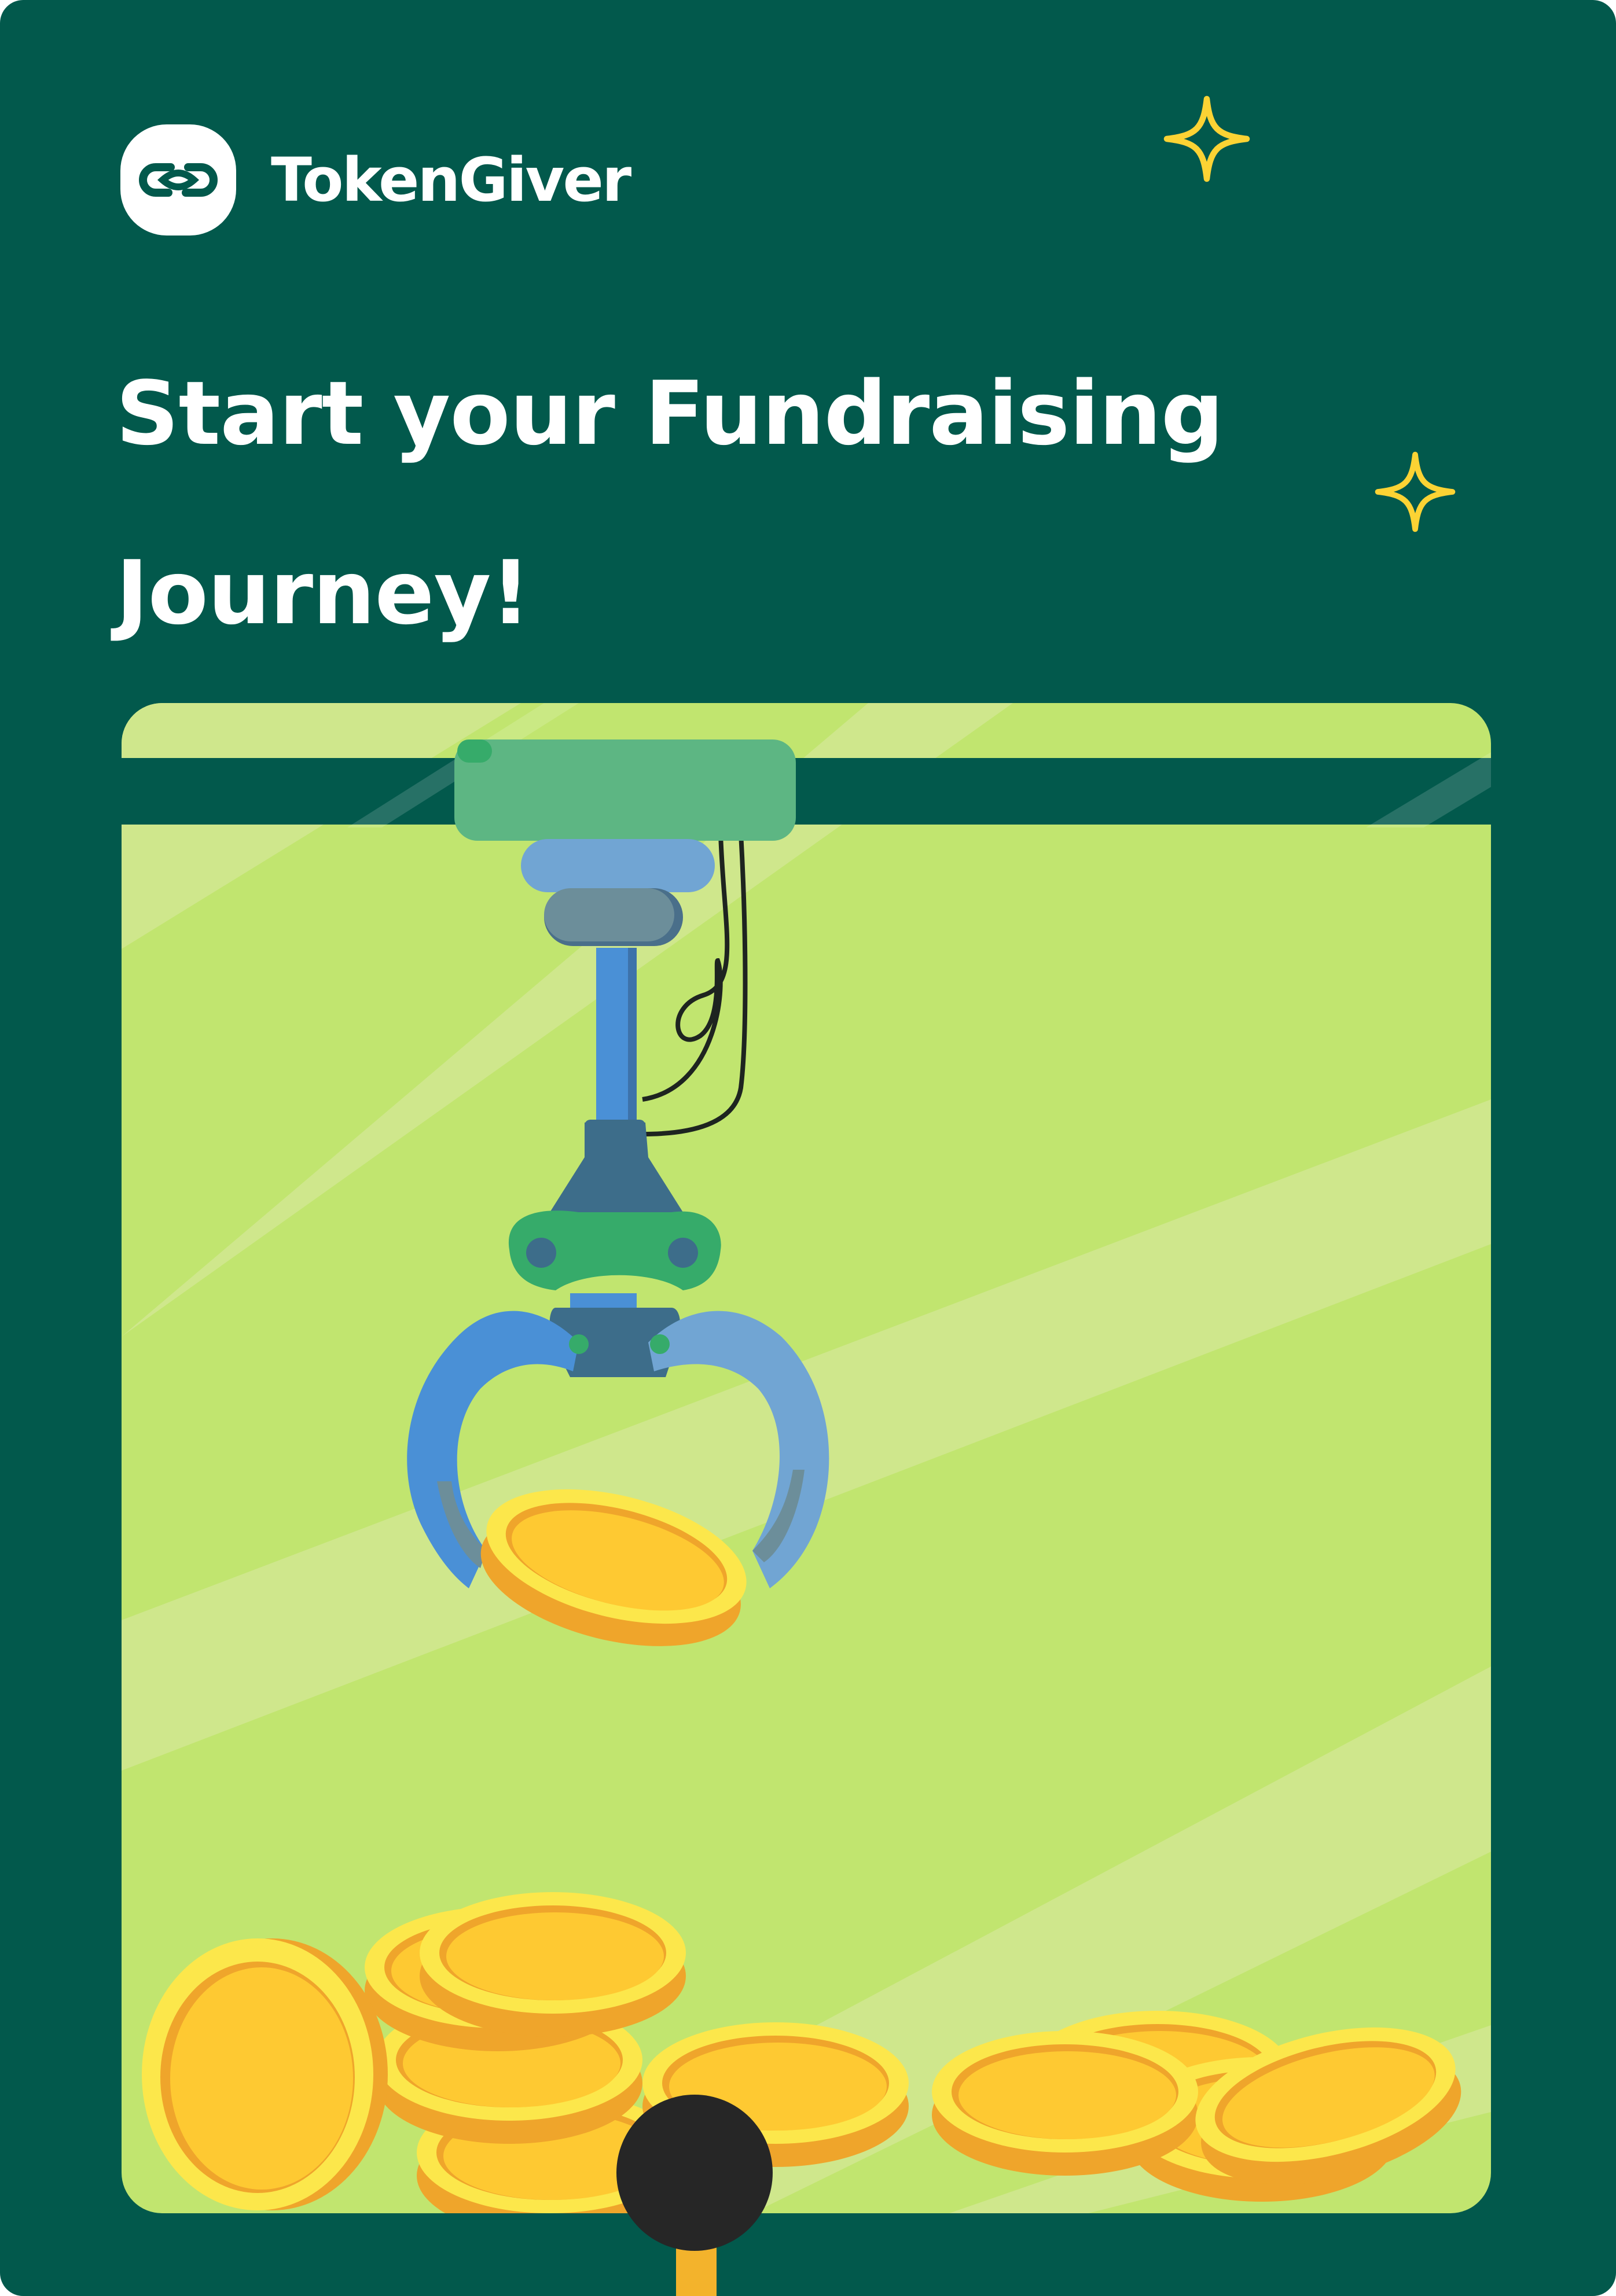  What do you see at coordinates (806, 791) in the screenshot?
I see `claw-rail` at bounding box center [806, 791].